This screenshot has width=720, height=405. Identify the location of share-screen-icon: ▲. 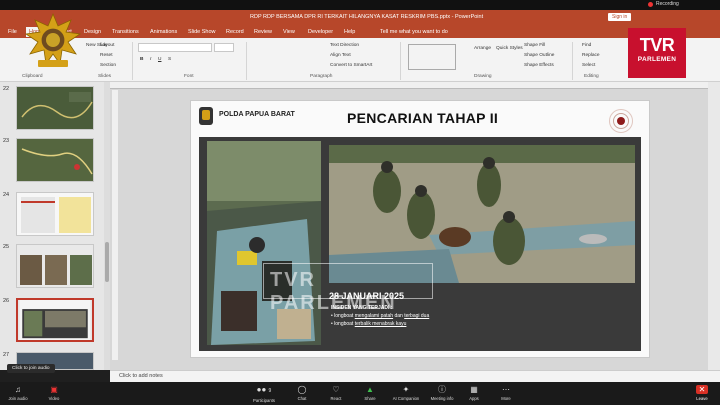
(370, 389).